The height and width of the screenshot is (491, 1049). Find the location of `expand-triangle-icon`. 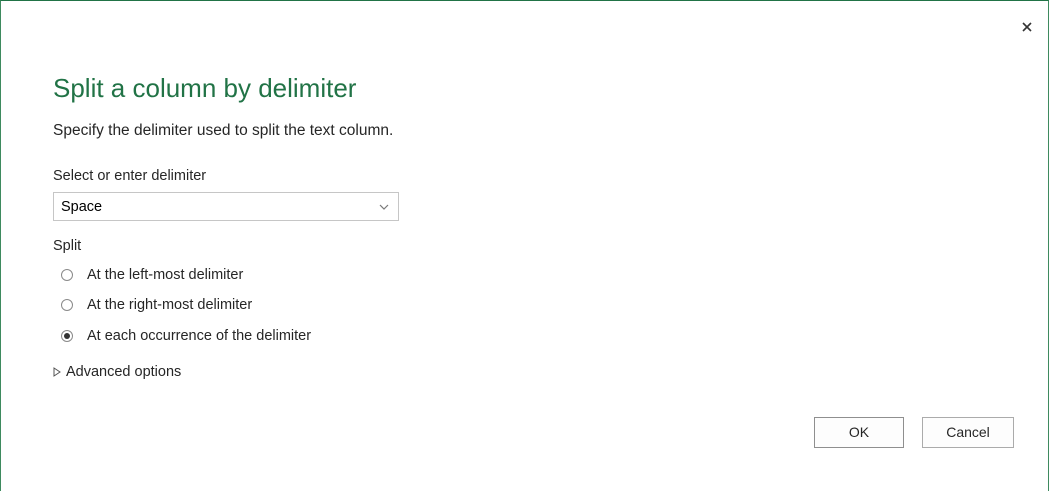

expand-triangle-icon is located at coordinates (57, 372).